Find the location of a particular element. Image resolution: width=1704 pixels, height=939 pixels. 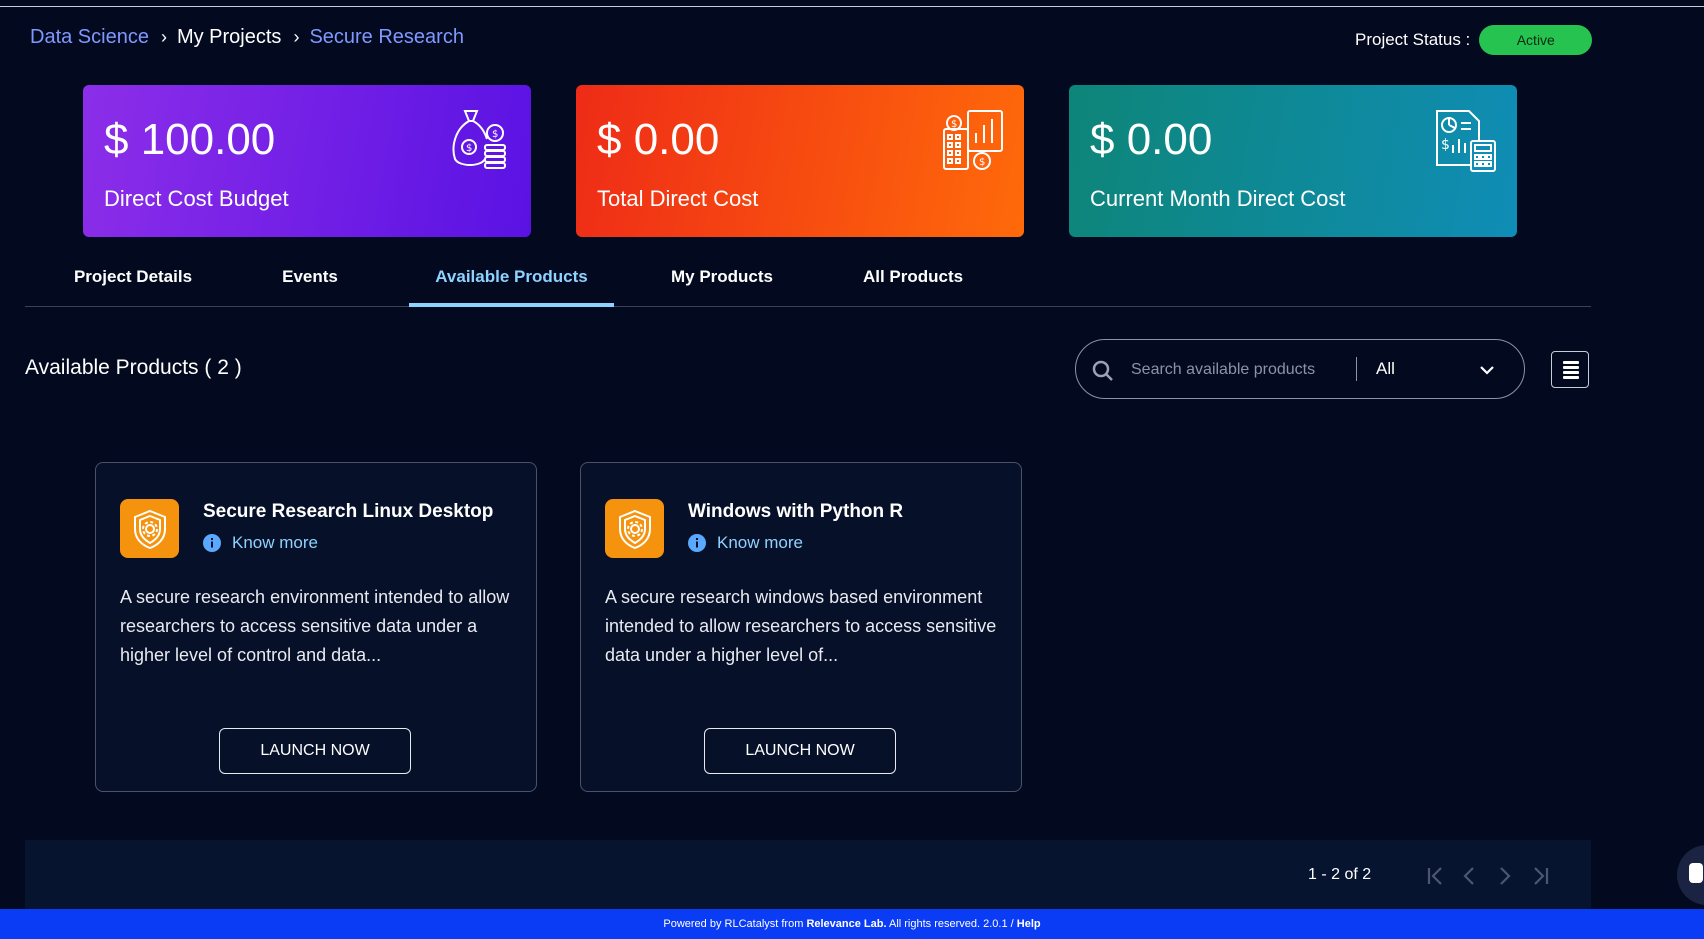

pagination-bar: 1 - 2 of 2 is located at coordinates (808, 875).